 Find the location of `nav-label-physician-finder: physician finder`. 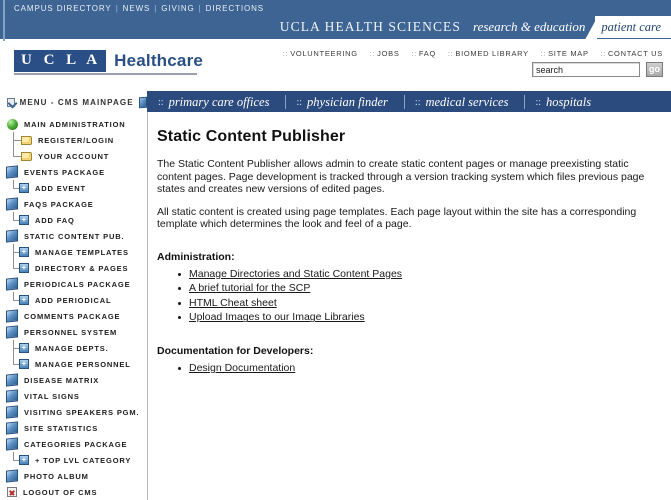

nav-label-physician-finder: physician finder is located at coordinates (347, 101).